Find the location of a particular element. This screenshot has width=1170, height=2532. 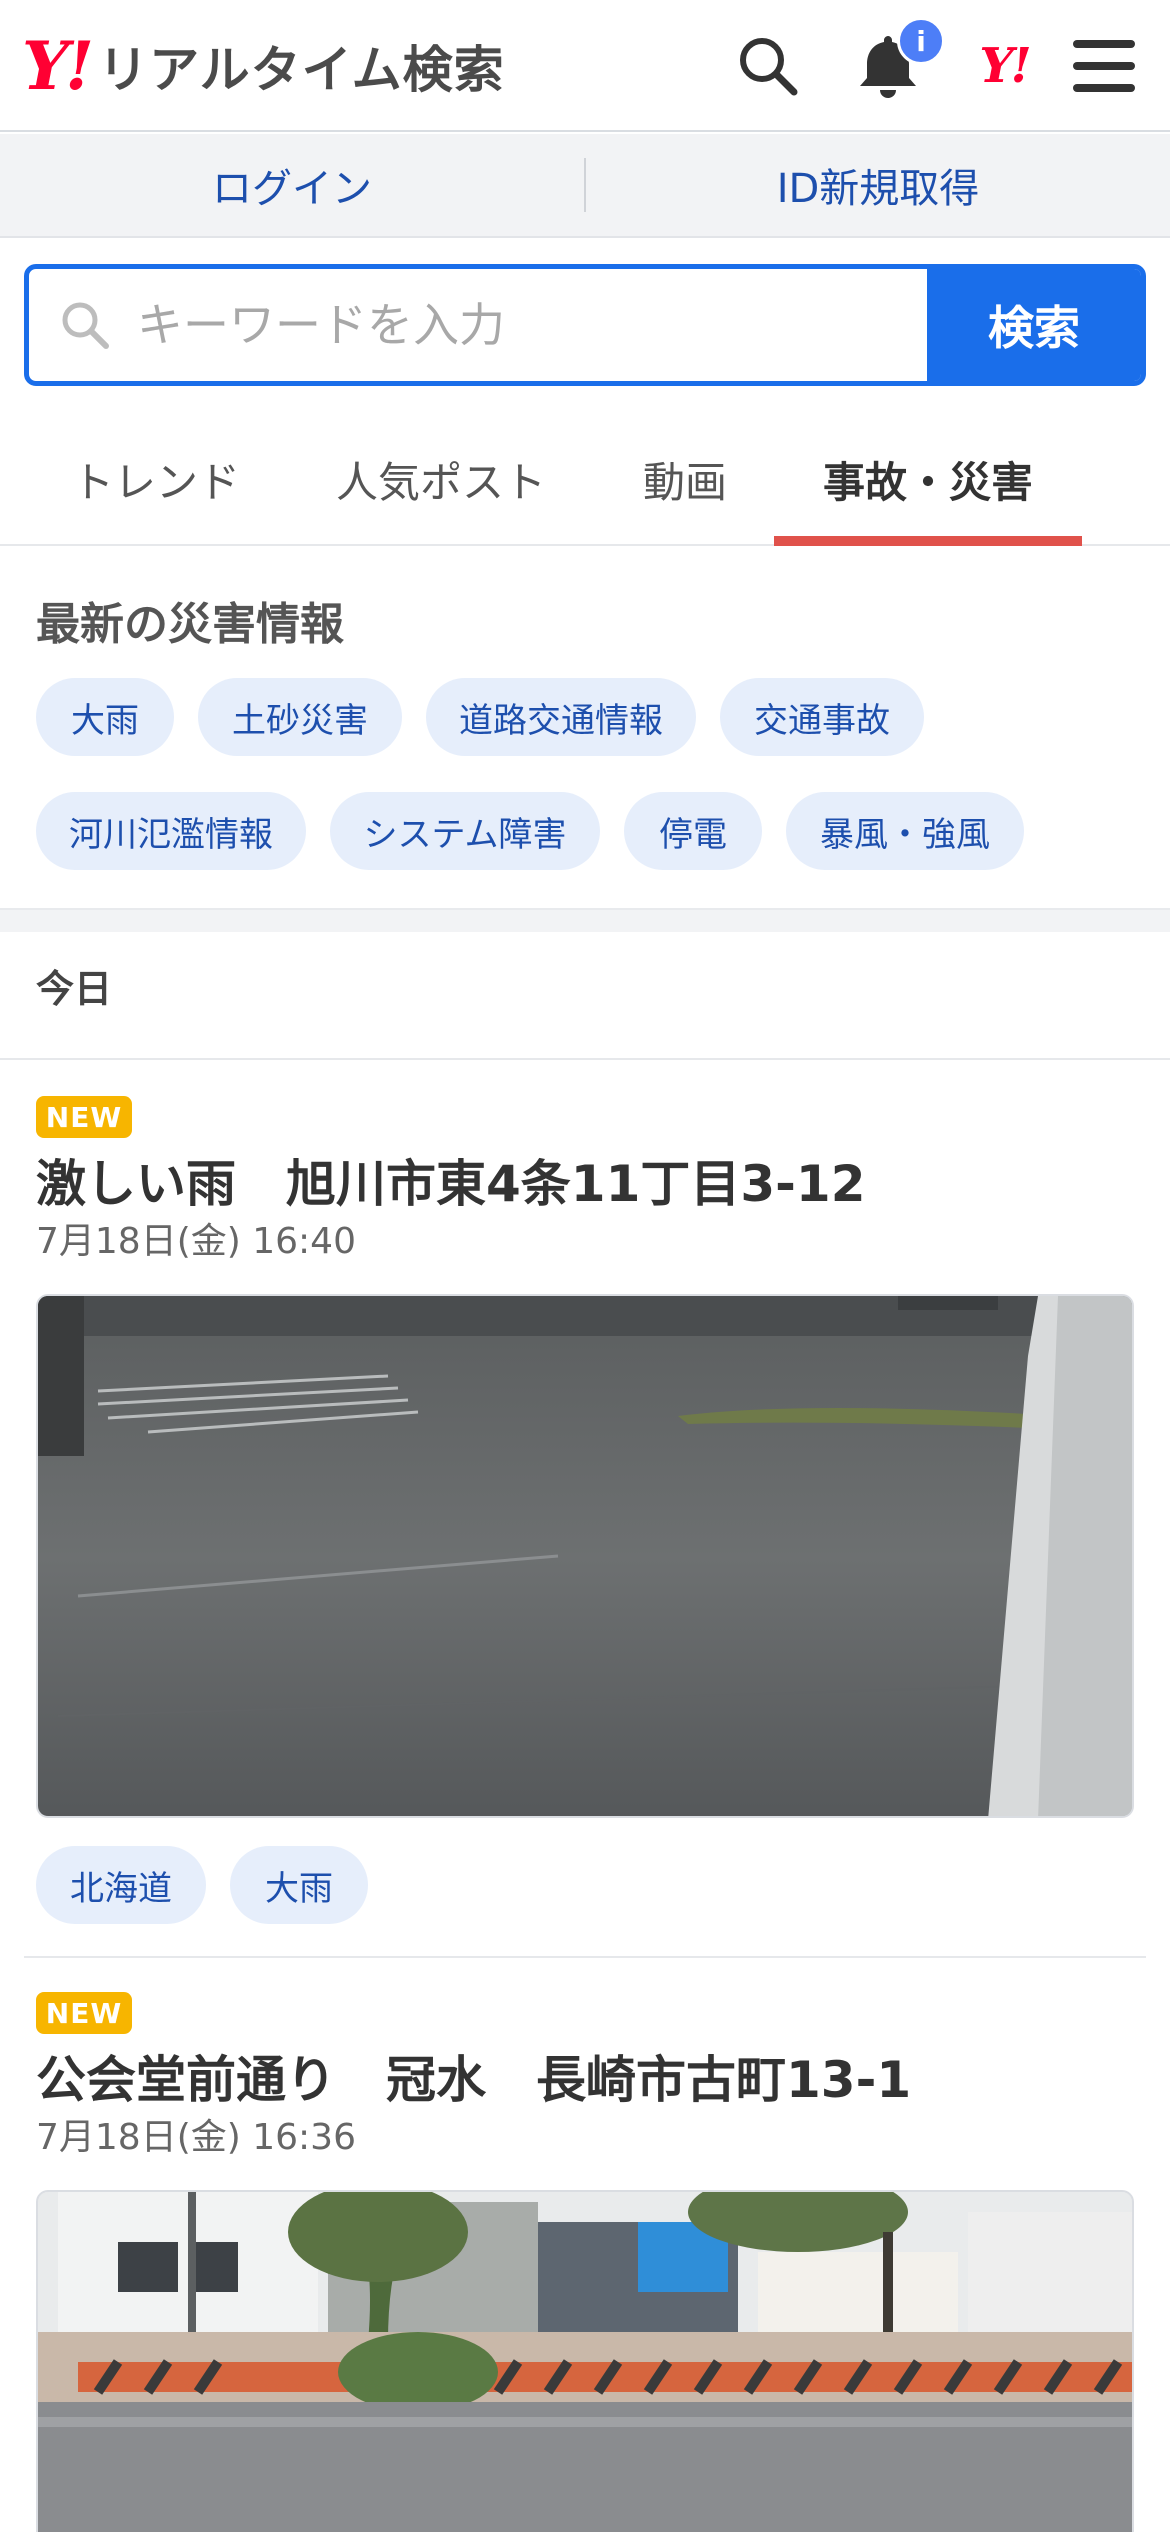

search-icon is located at coordinates (768, 66).